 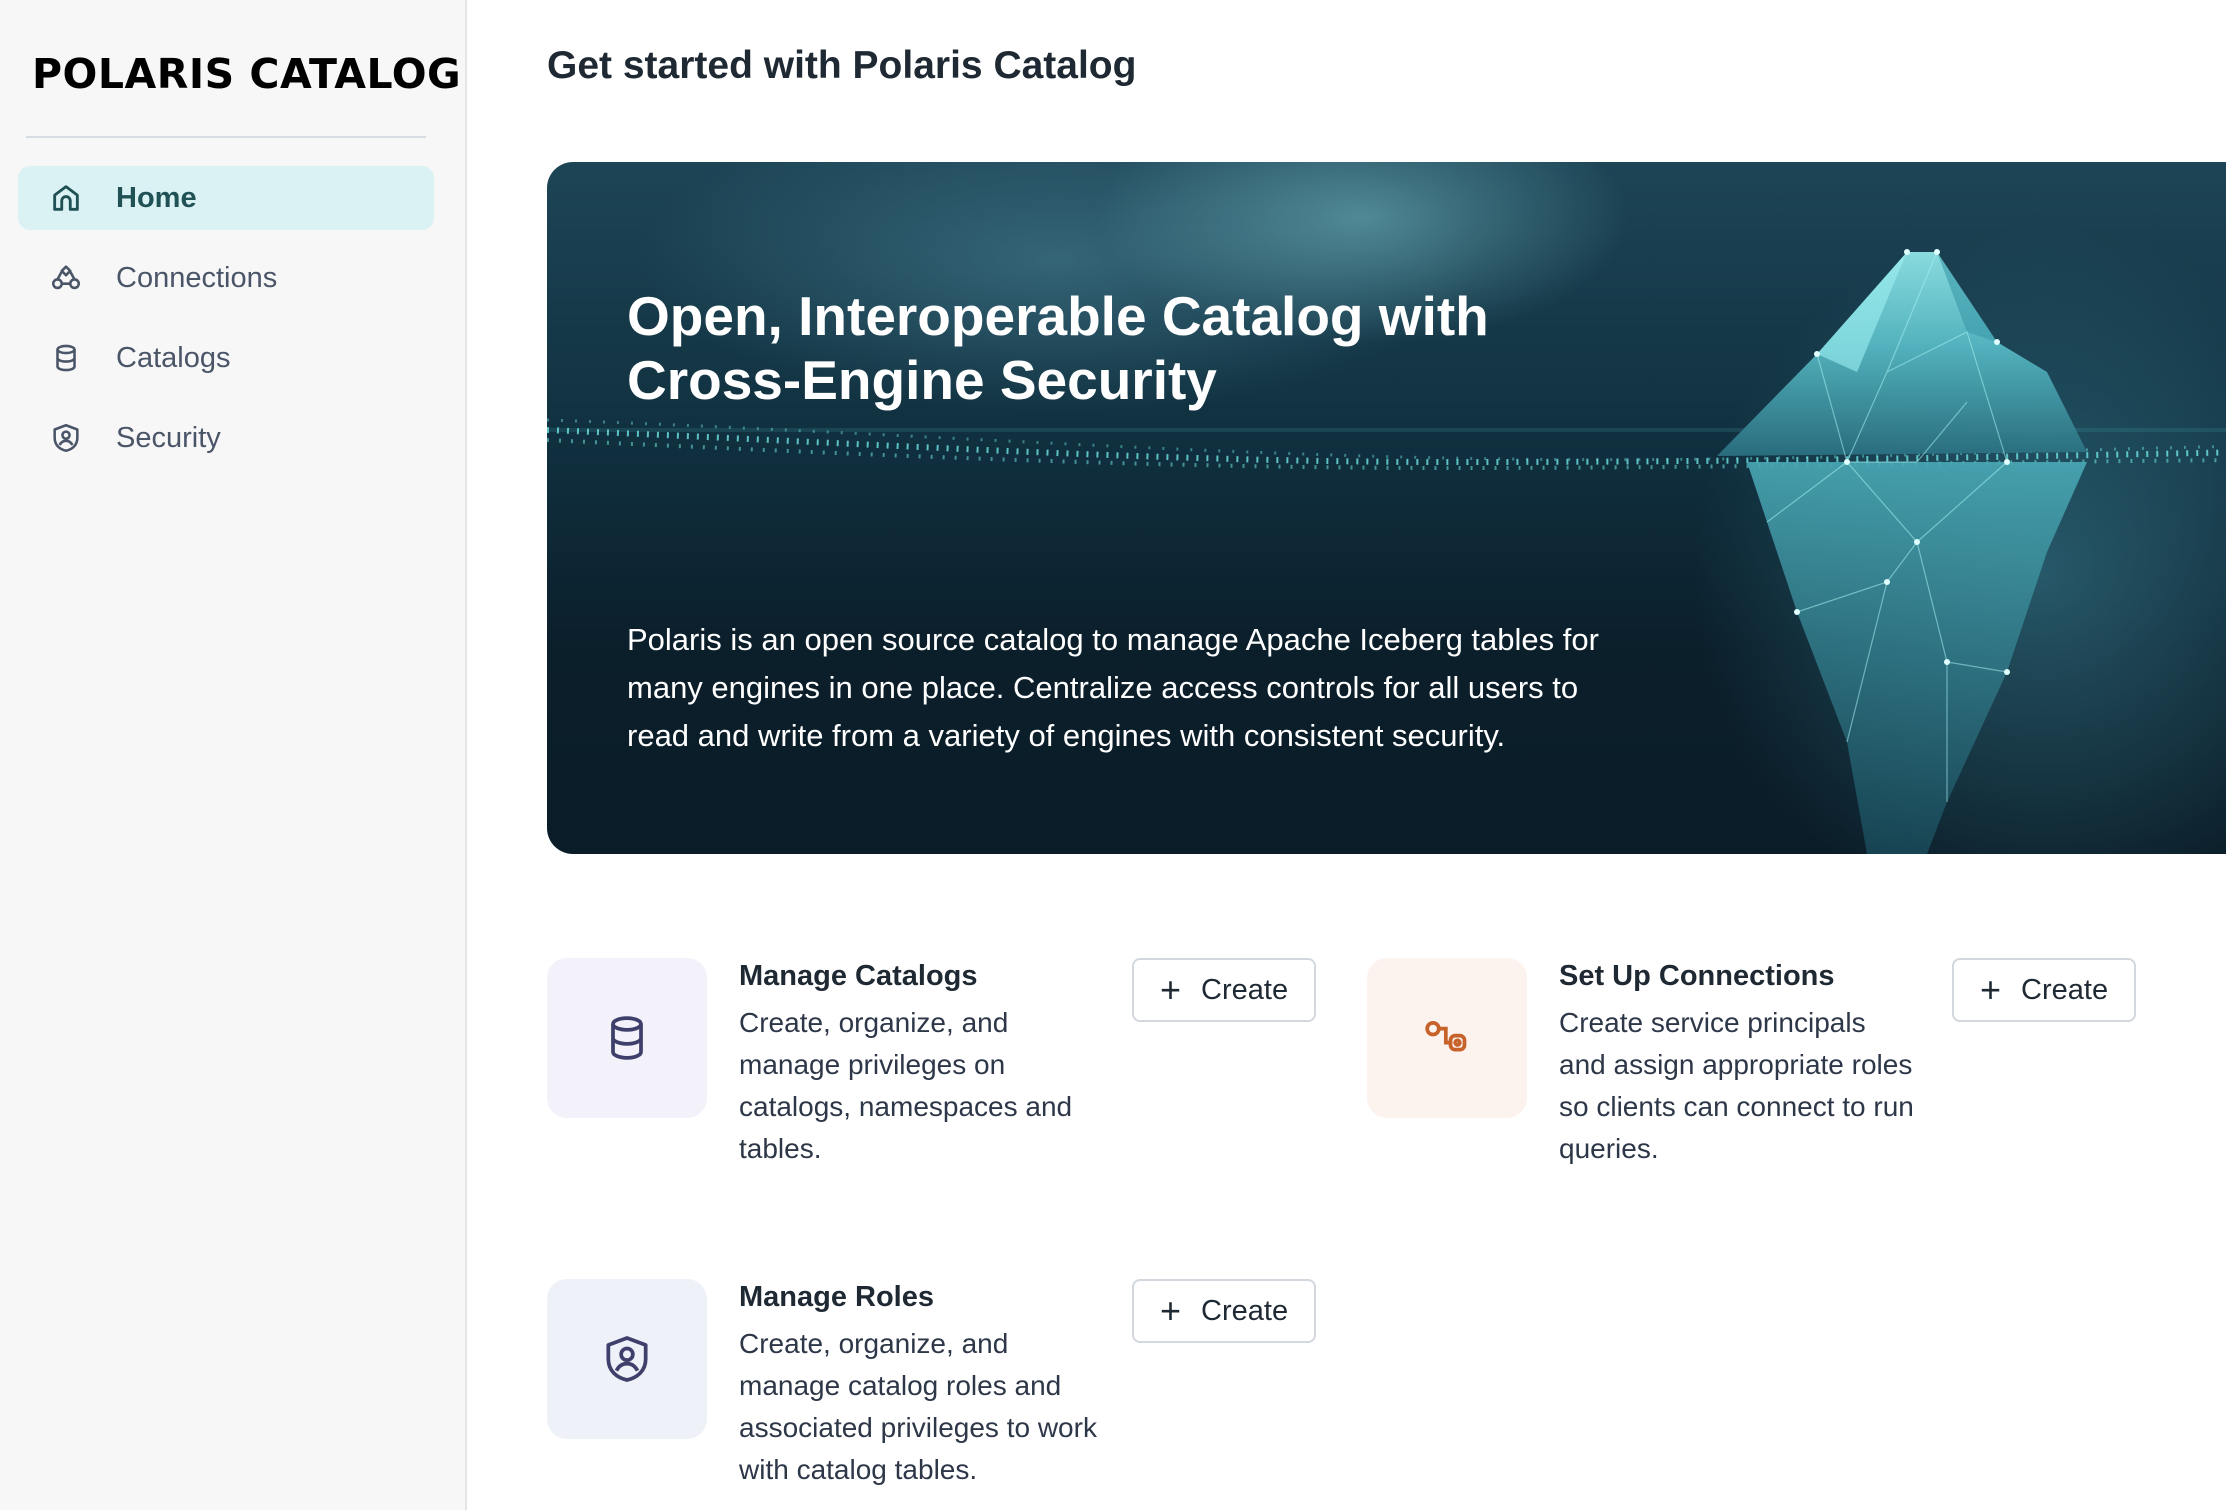 What do you see at coordinates (1224, 1311) in the screenshot?
I see `create-role-button: + Create` at bounding box center [1224, 1311].